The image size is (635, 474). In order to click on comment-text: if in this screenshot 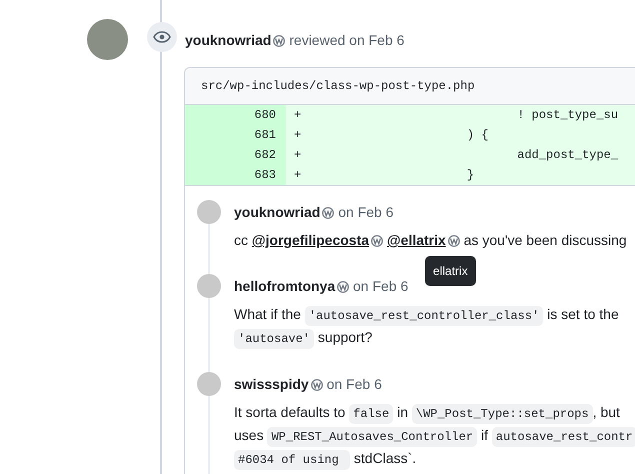, I will do `click(484, 435)`.